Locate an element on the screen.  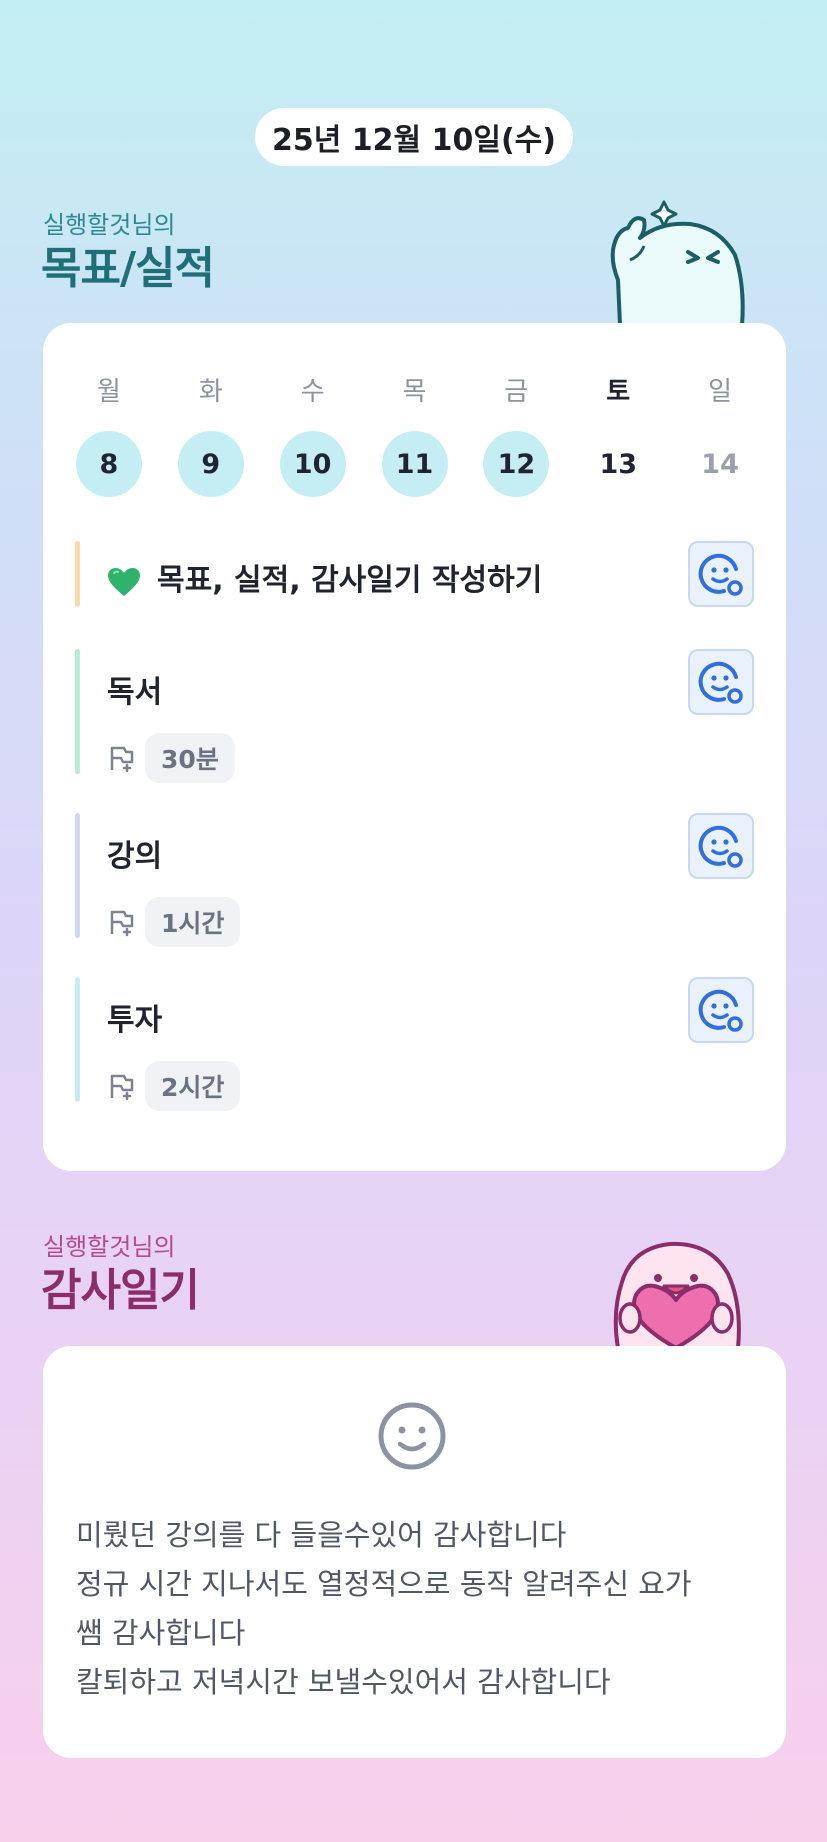
task-meta: 30분 is located at coordinates (171, 758).